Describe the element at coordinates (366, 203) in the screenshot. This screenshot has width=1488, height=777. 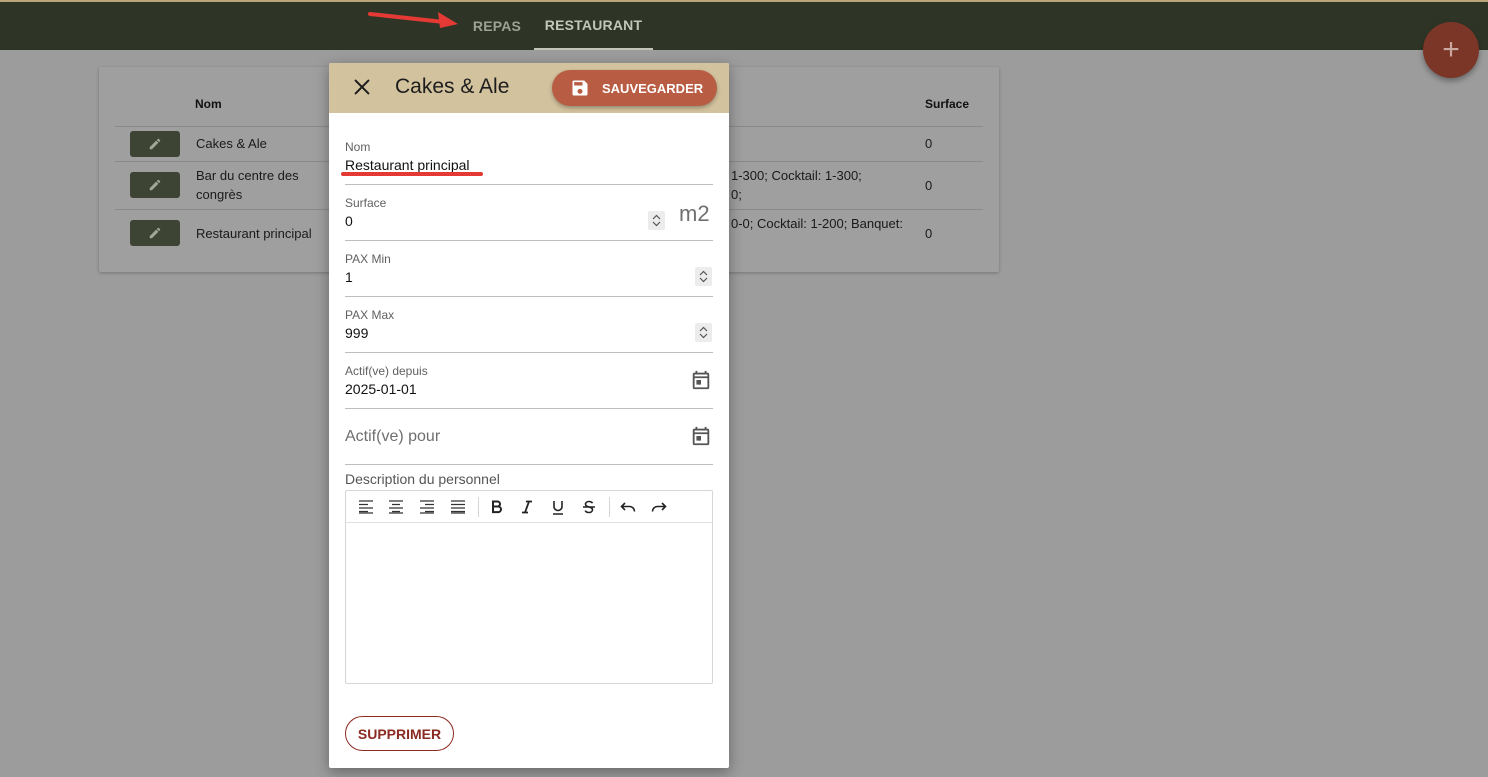
I see `surface-label: Surface` at that location.